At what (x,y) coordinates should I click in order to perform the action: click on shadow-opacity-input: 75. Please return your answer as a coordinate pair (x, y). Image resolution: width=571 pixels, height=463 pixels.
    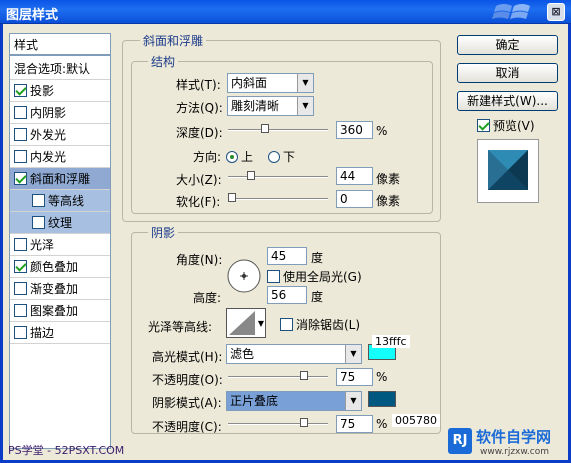
    Looking at the image, I should click on (354, 424).